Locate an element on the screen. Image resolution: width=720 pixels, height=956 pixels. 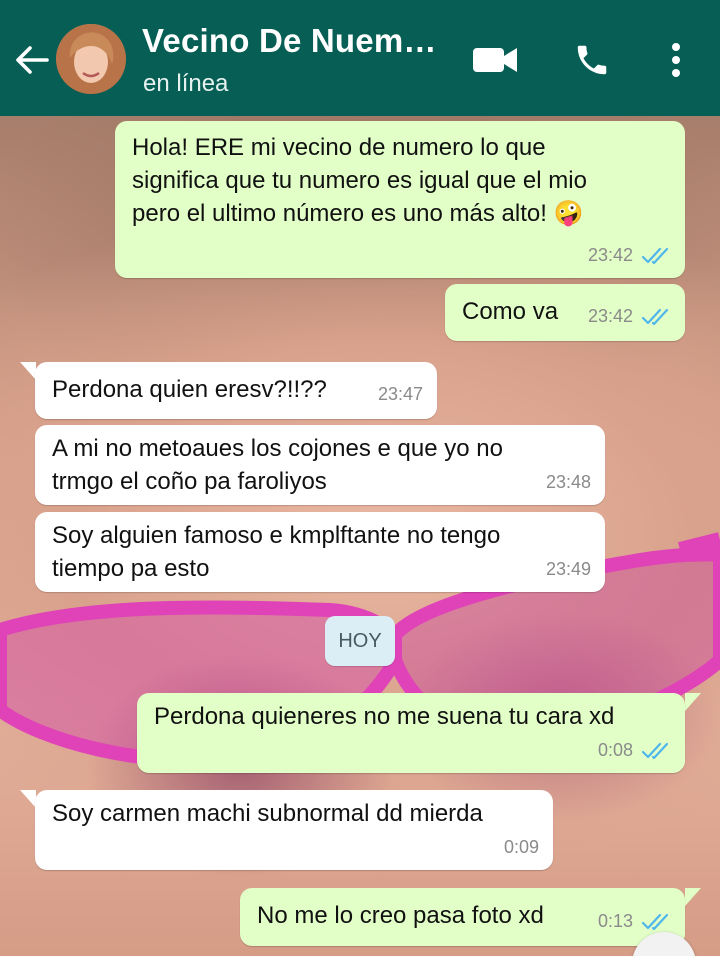
message-text: Soy carmen machi subnormal dd mierda is located at coordinates (267, 813).